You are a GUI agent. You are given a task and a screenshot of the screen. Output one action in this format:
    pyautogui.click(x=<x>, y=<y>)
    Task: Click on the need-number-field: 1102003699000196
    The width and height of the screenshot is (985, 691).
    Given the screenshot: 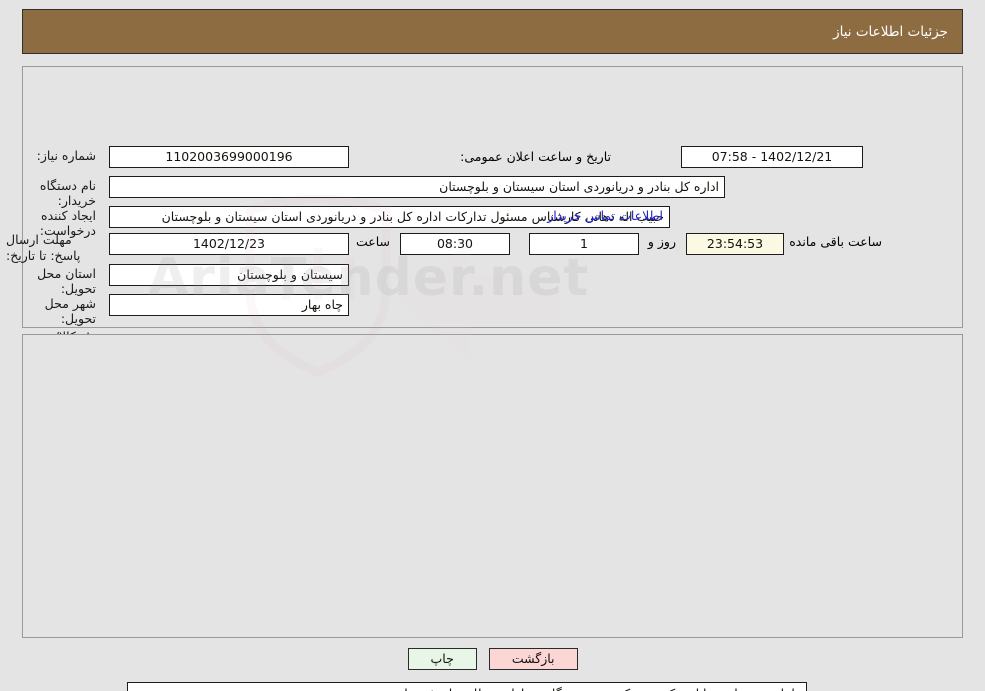 What is the action you would take?
    pyautogui.click(x=229, y=157)
    